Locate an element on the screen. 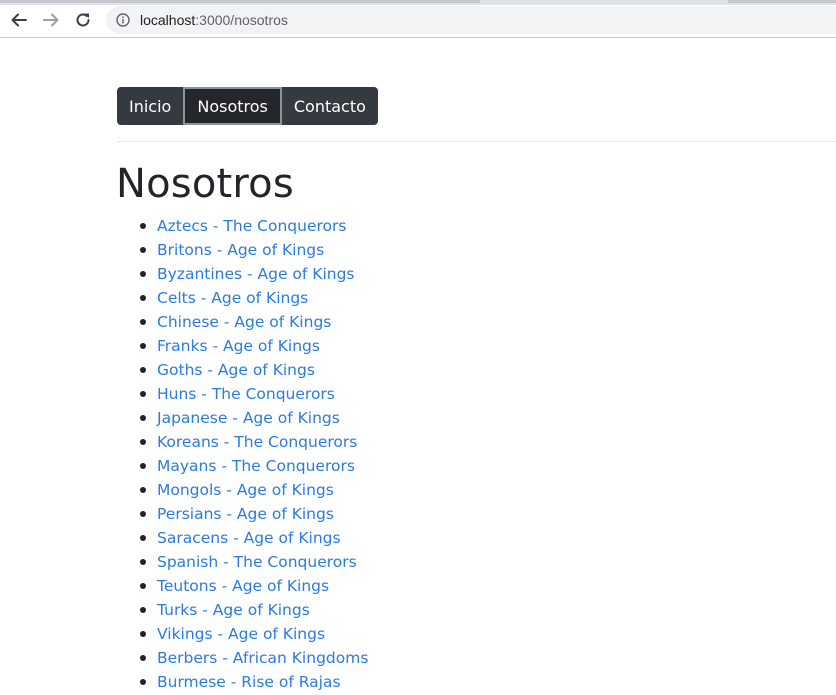 The image size is (836, 695). list-item: Turks - Age of Kings is located at coordinates (254, 610).